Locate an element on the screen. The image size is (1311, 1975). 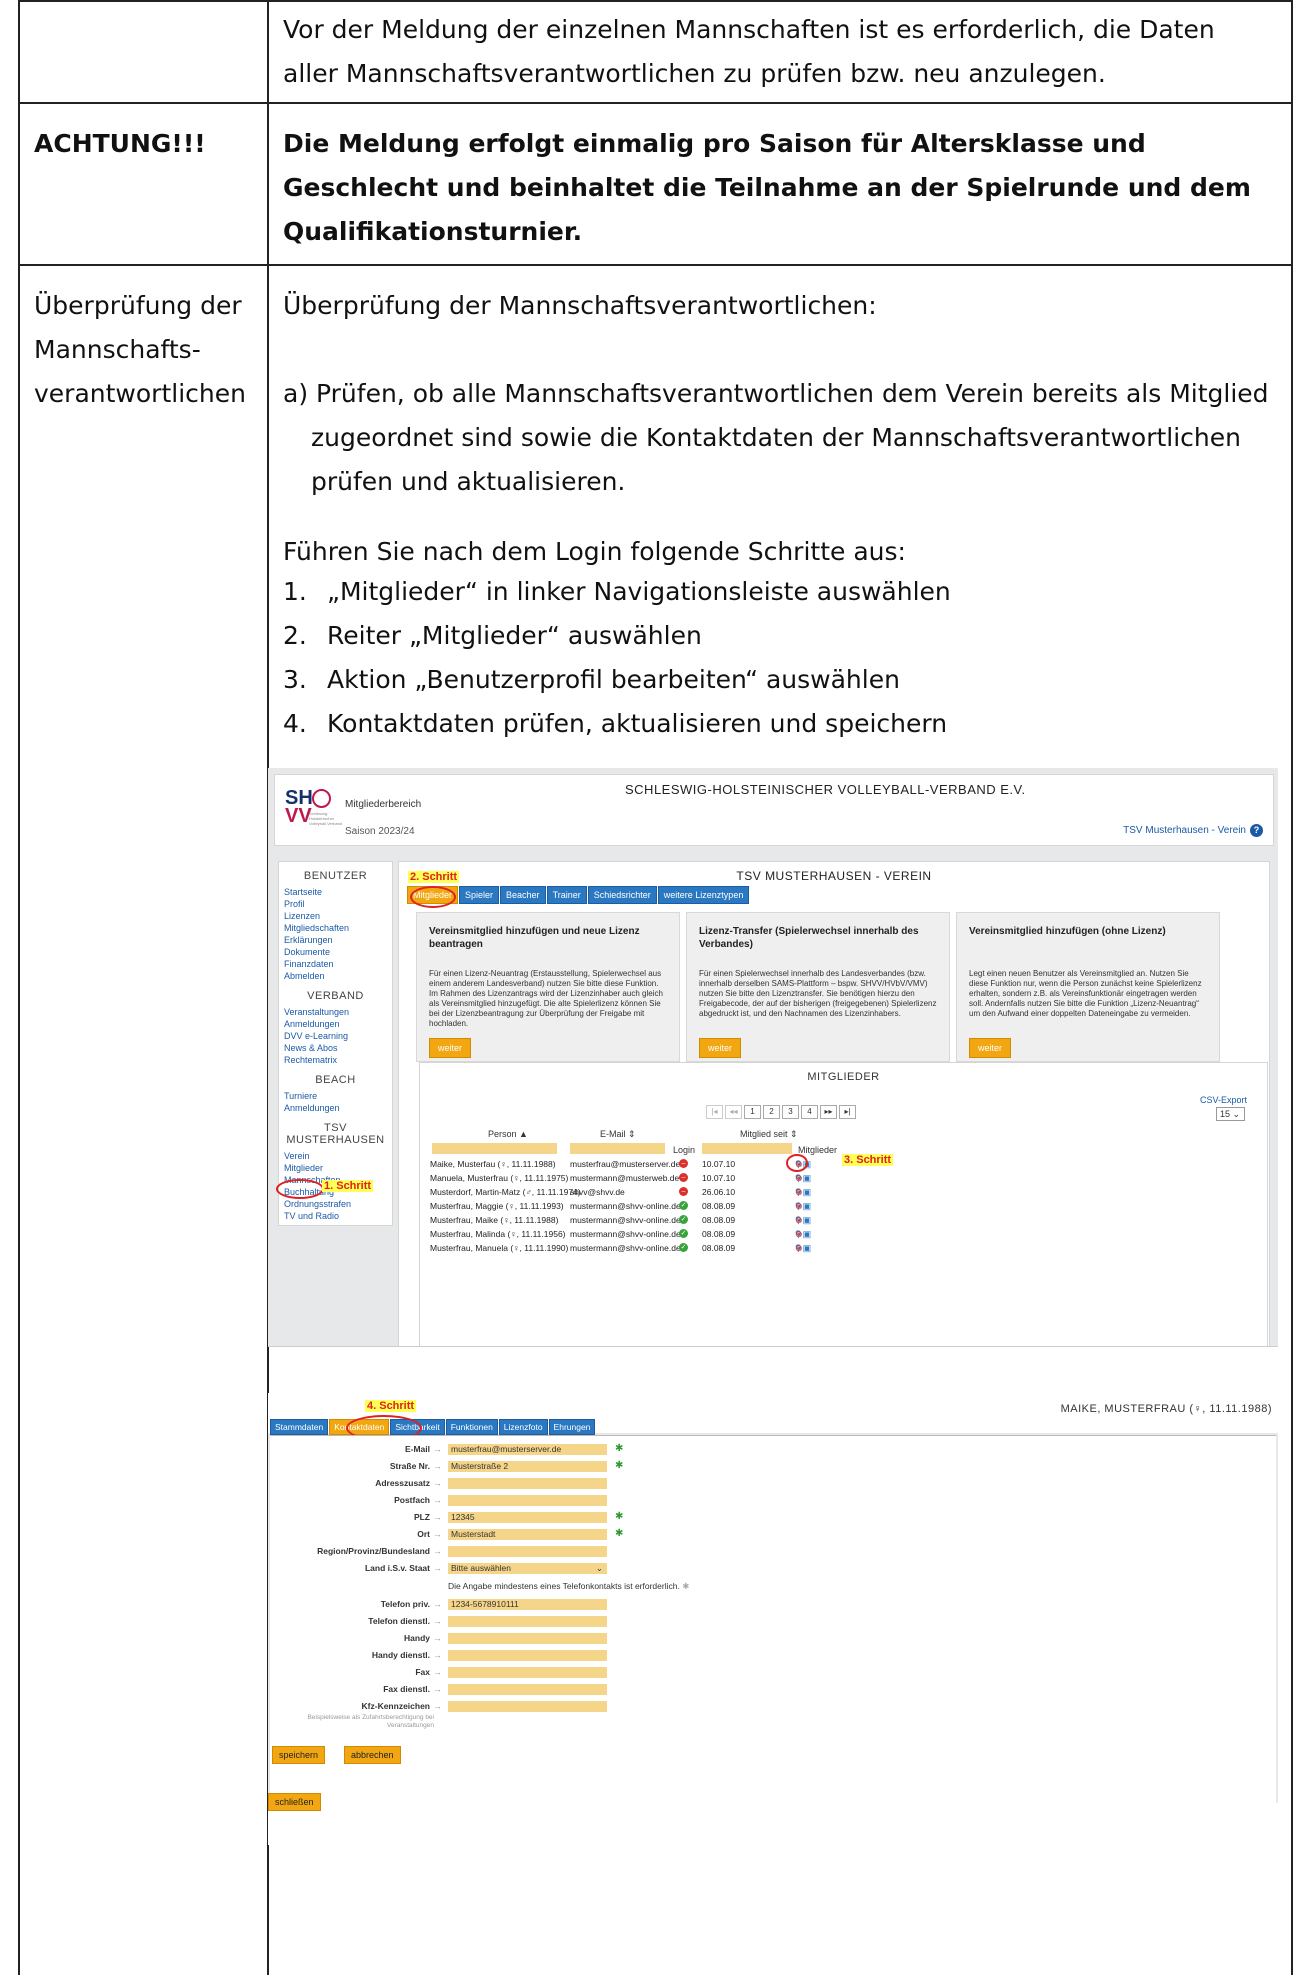
sidebar-item-mitgliedschaften: Mitgliedschaften is located at coordinates (335, 928).